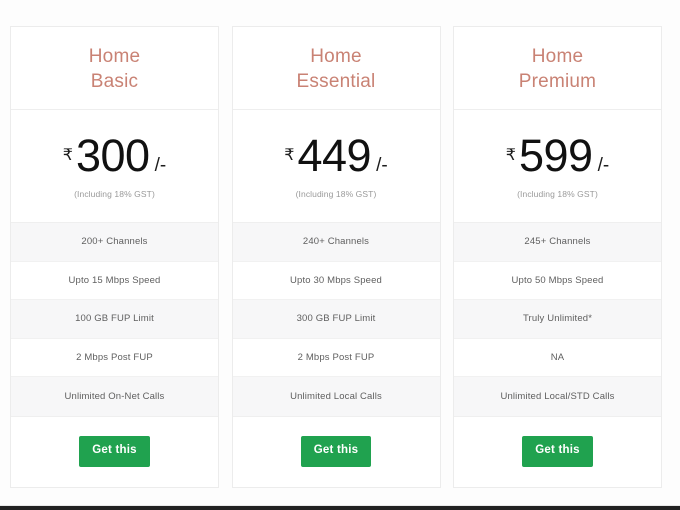 Image resolution: width=680 pixels, height=510 pixels. I want to click on plan-price-block: ₹ 449 /- (Including 18% GST), so click(336, 166).